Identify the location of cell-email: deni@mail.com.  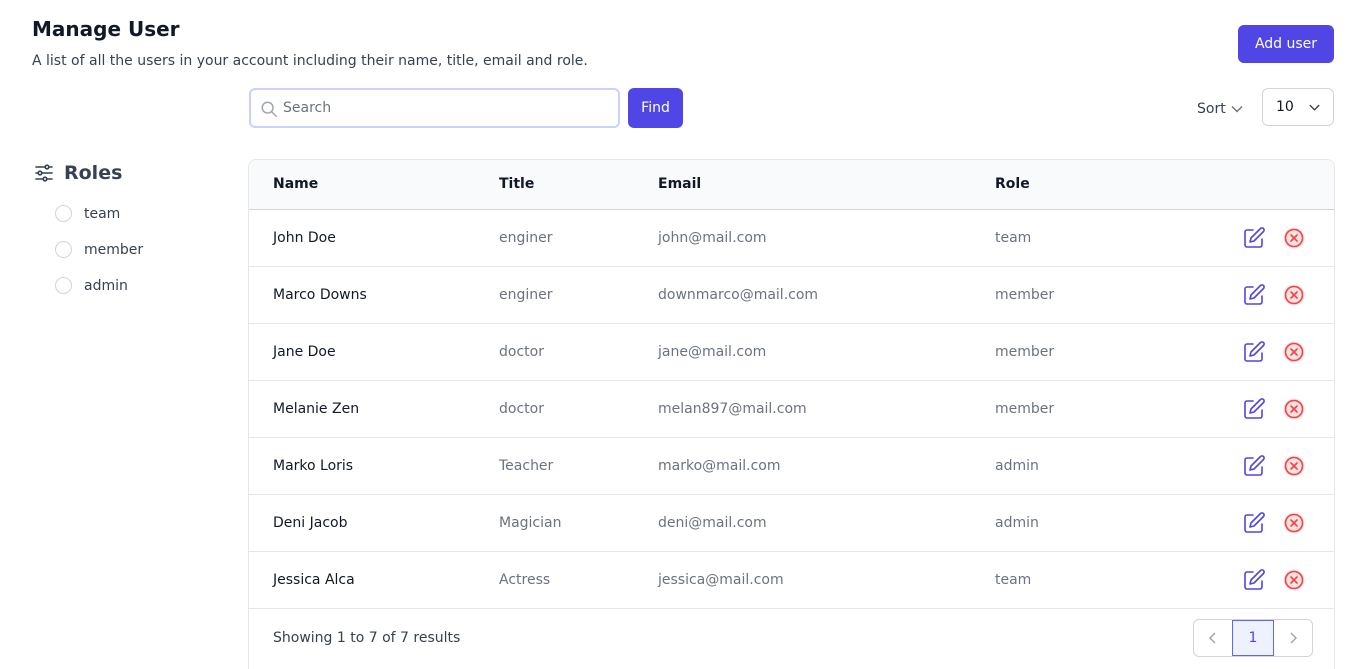
(712, 523).